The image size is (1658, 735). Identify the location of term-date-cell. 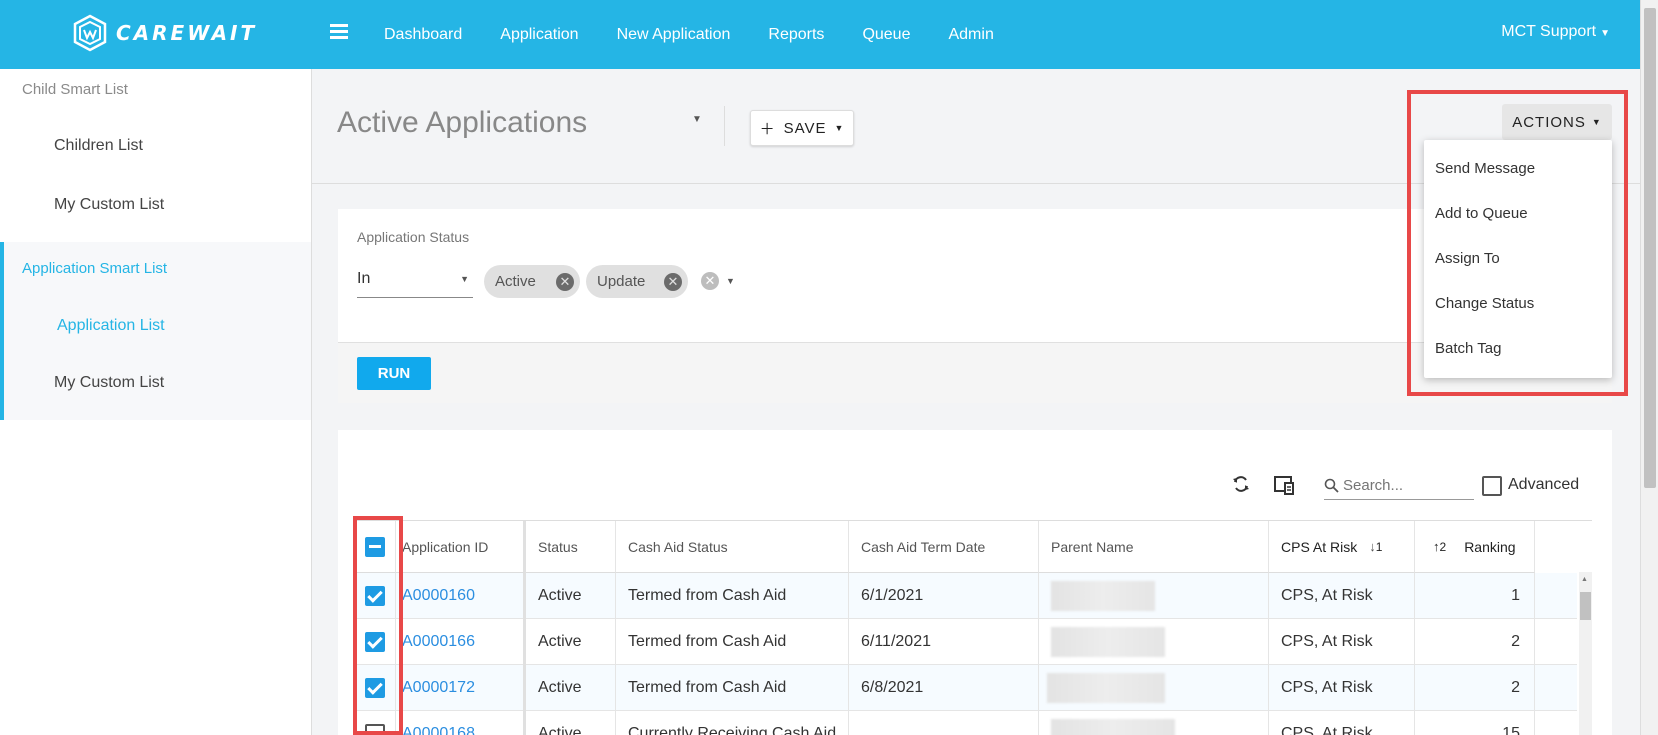
(944, 723).